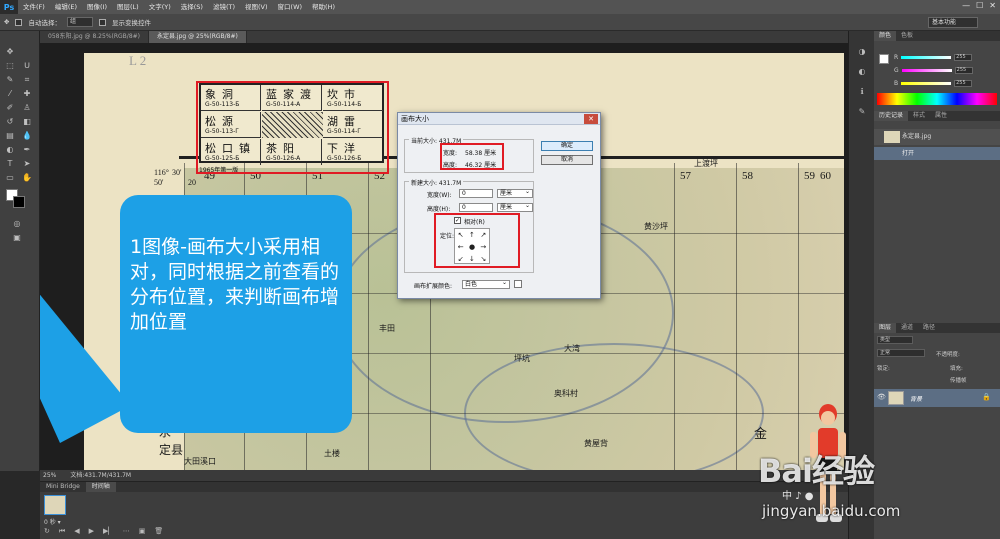 The height and width of the screenshot is (539, 1000). What do you see at coordinates (862, 112) in the screenshot?
I see `brush-panel-icon: ✎` at bounding box center [862, 112].